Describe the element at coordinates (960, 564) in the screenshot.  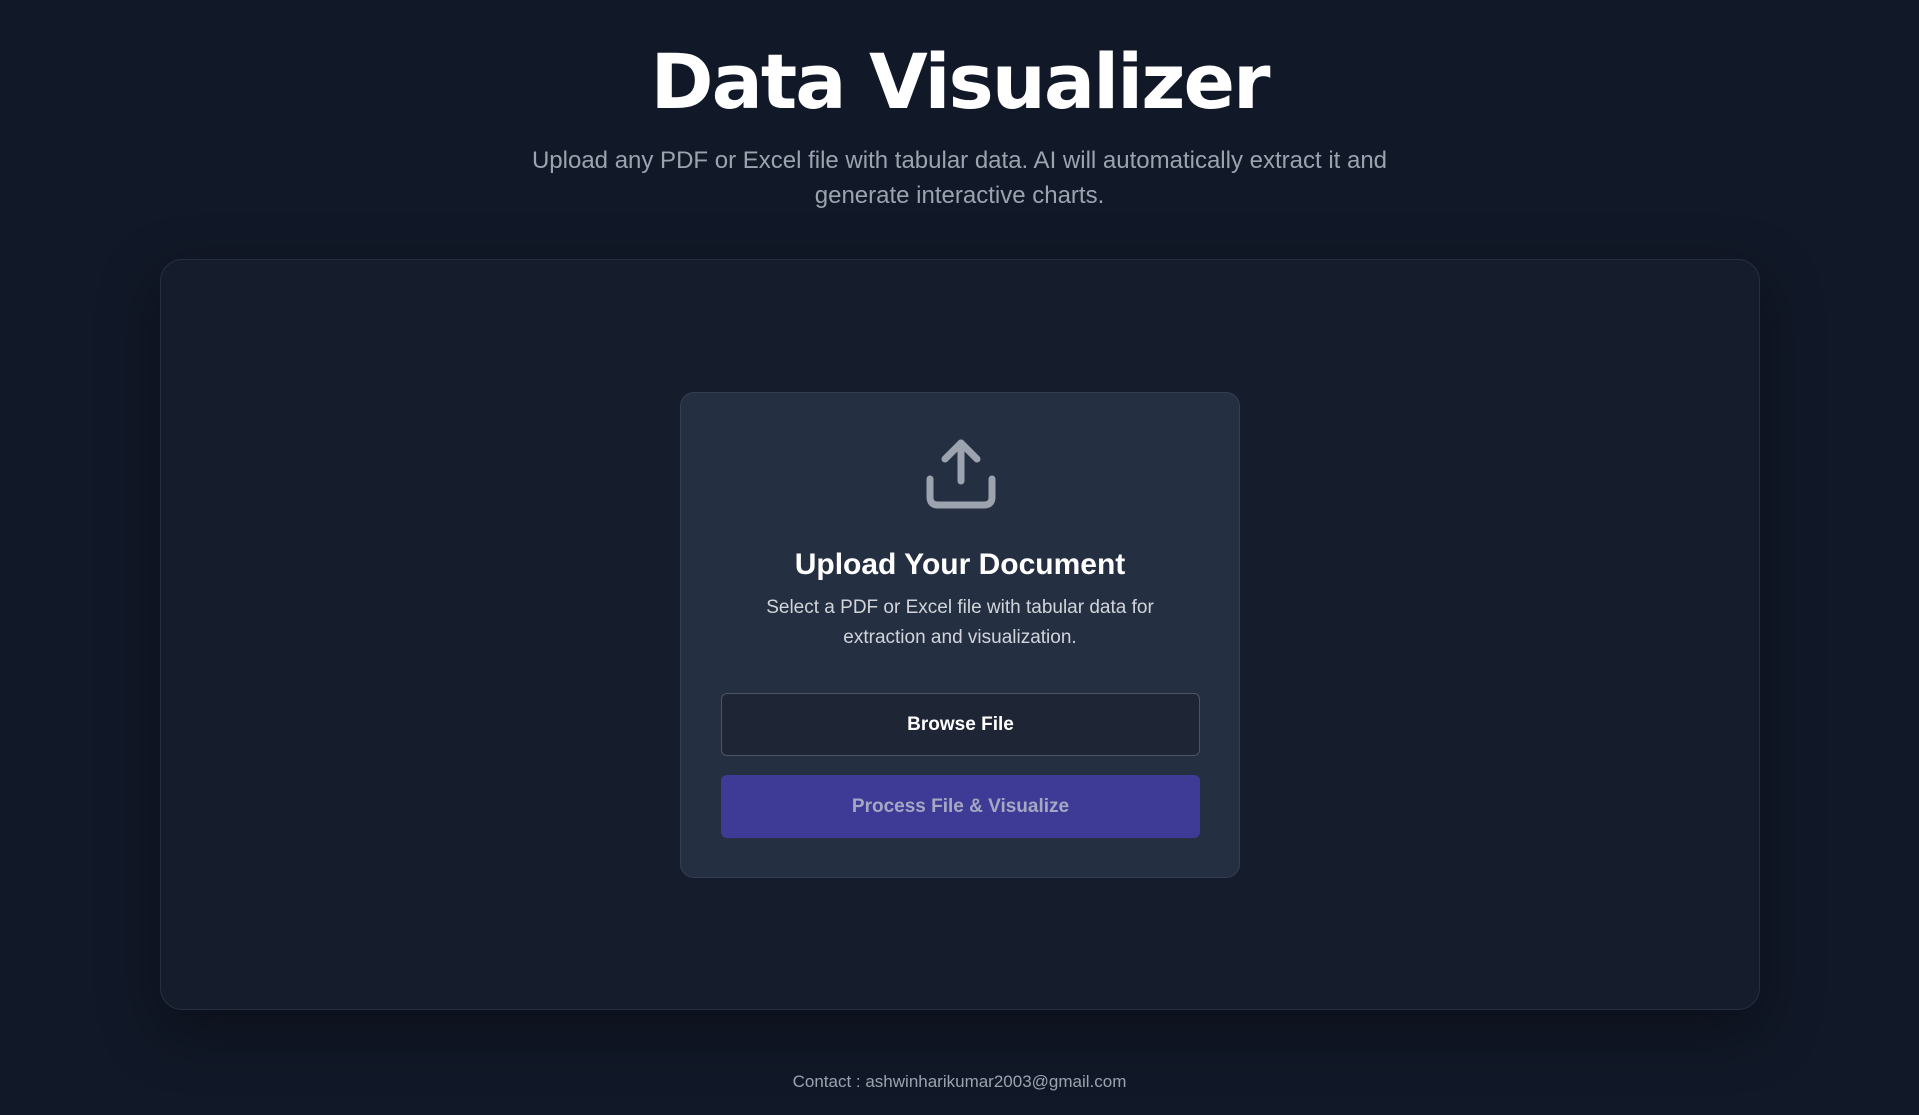
I see `upload-card-title: Upload Your Document` at that location.